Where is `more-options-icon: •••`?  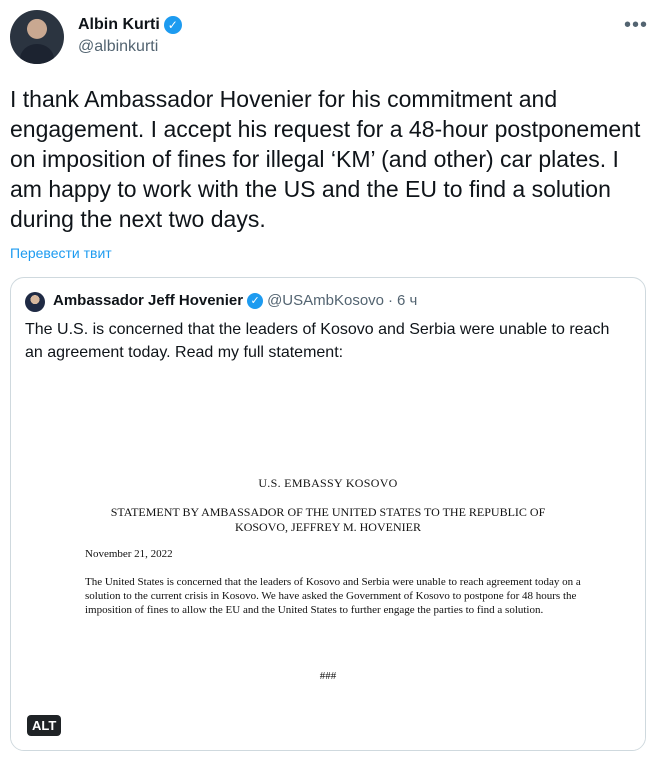 more-options-icon: ••• is located at coordinates (636, 25).